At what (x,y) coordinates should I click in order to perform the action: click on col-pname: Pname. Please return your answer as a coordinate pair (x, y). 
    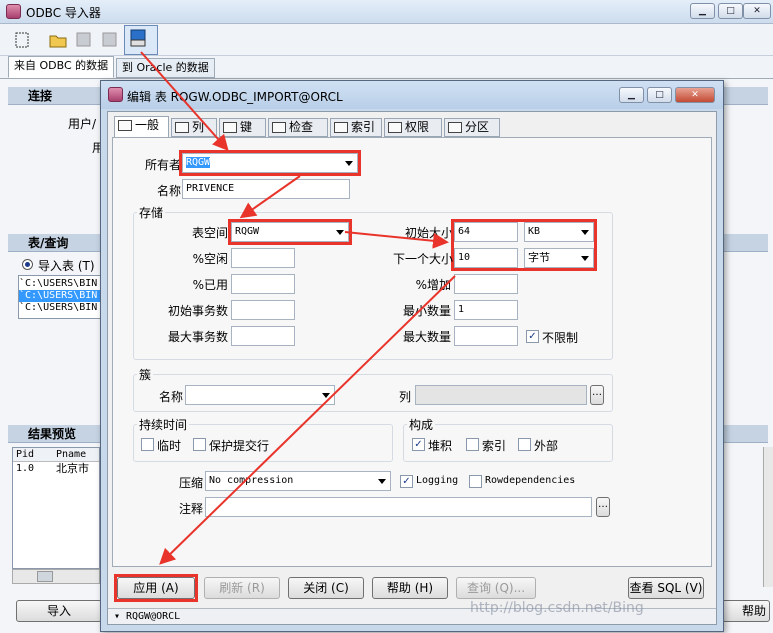
    Looking at the image, I should click on (71, 454).